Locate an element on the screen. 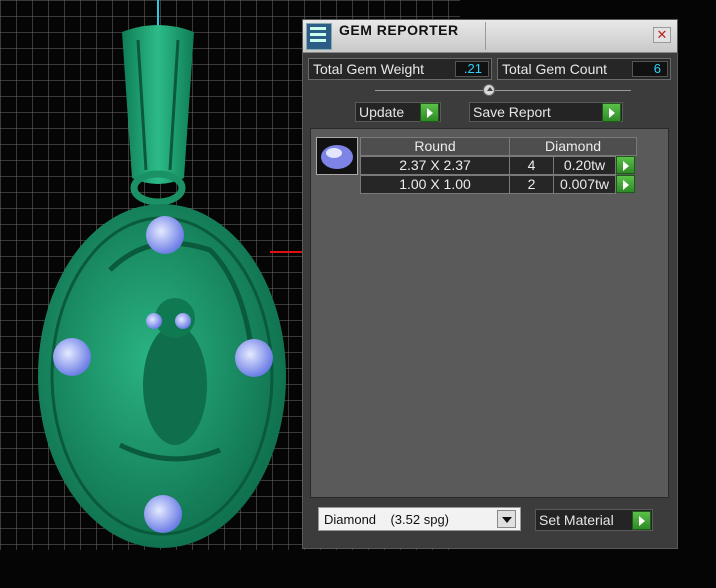  update-button: Update is located at coordinates (398, 112).